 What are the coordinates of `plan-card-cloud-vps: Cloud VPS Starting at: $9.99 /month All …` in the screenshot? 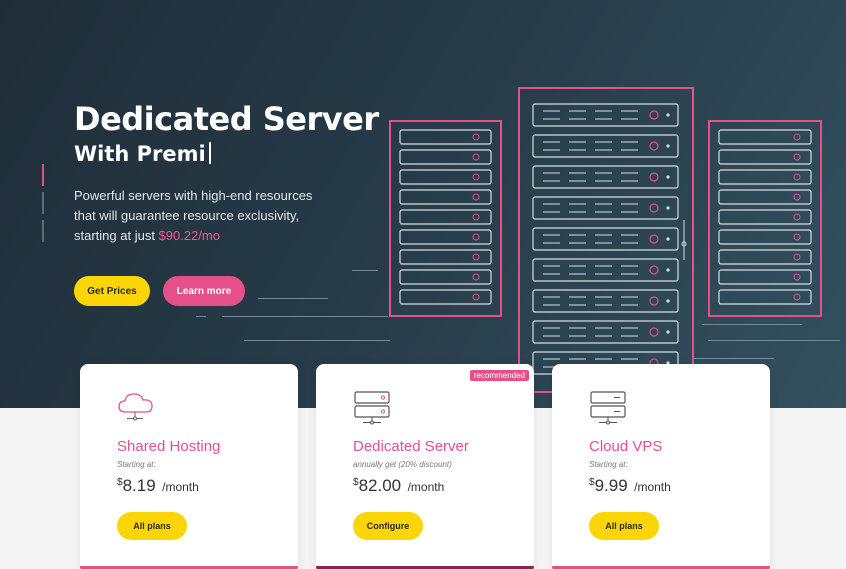 It's located at (661, 466).